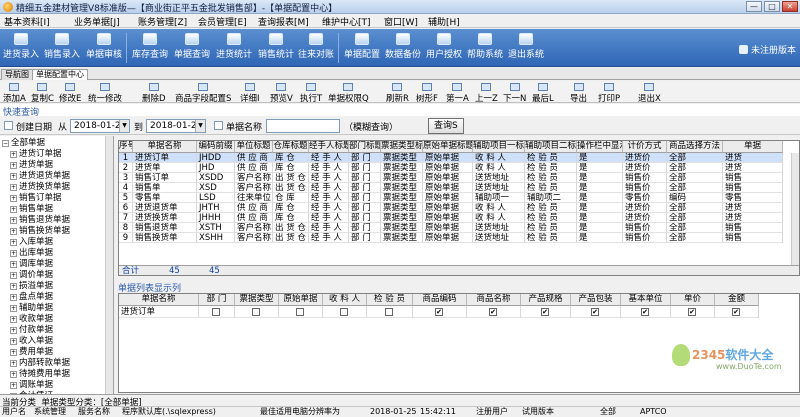 This screenshot has width=800, height=417. Describe the element at coordinates (281, 93) in the screenshot. I see `preview-button: 预览V` at that location.